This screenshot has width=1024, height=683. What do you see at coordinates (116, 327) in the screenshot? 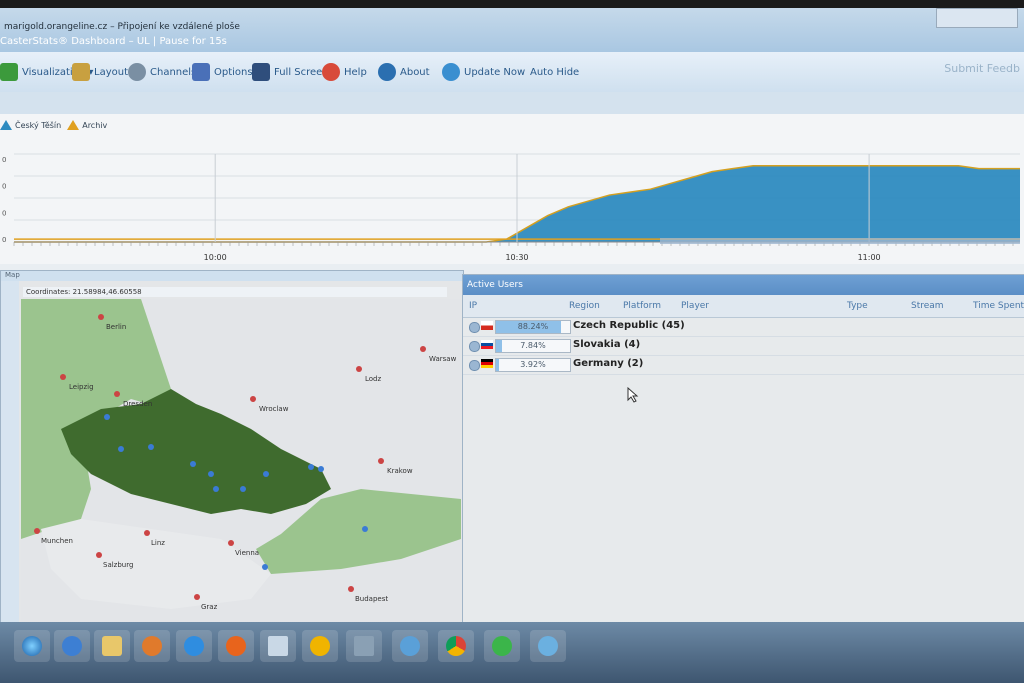
I see `city-label: Berlin` at bounding box center [116, 327].